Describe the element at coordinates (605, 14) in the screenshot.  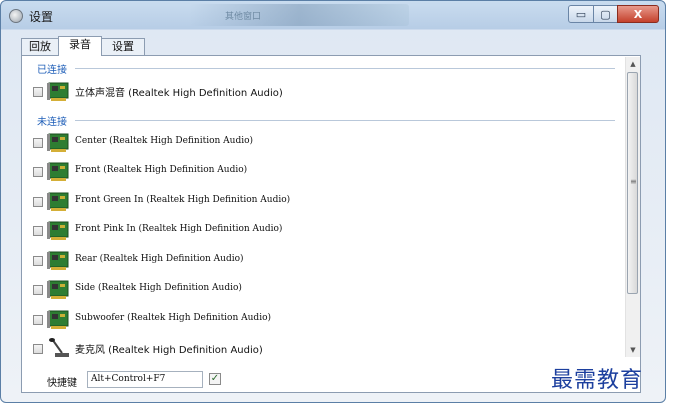
I see `maximize-button: ▢` at that location.